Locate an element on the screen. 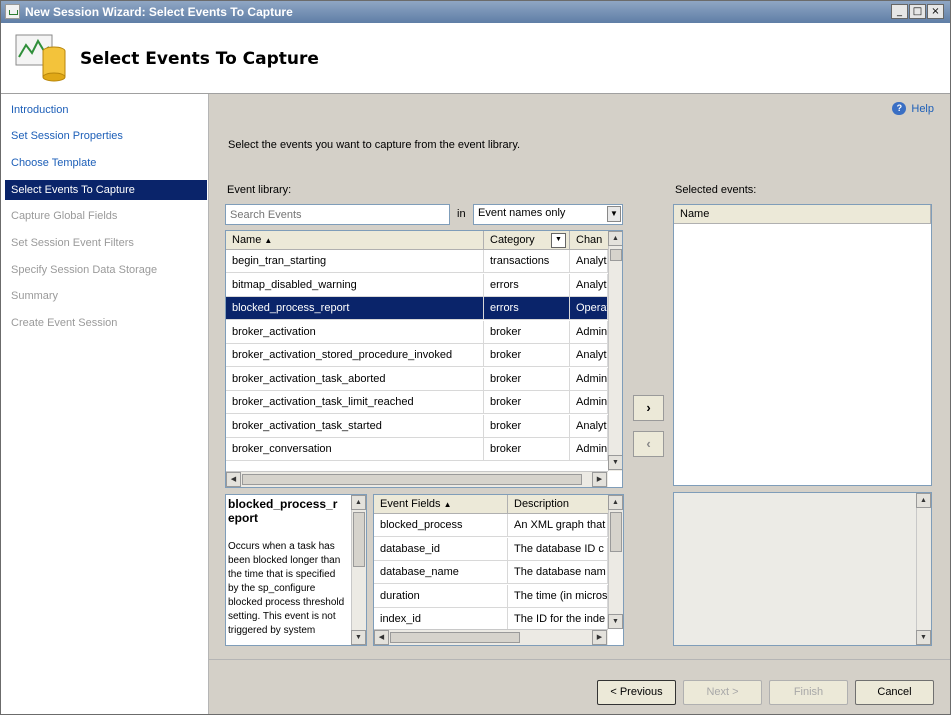  minimize-button: _ is located at coordinates (899, 11).